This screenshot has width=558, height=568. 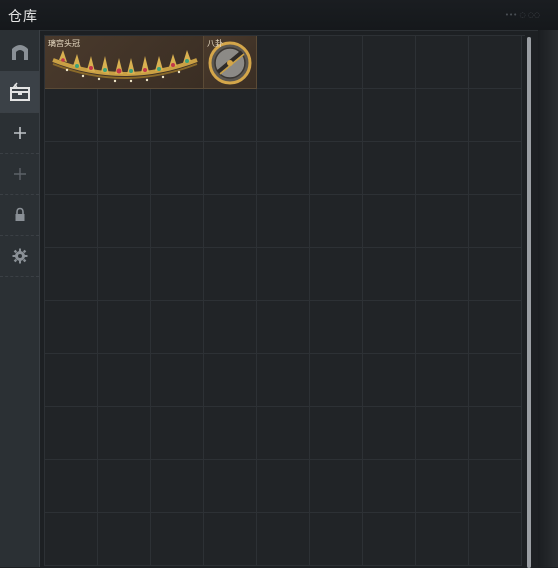 What do you see at coordinates (230, 62) in the screenshot?
I see `inventory-item-compass: 八卦` at bounding box center [230, 62].